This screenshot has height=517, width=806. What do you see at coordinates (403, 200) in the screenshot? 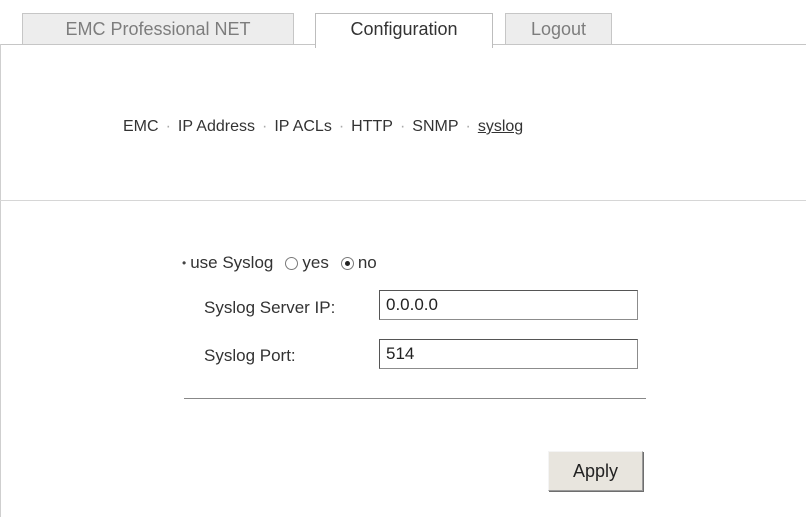
I see `section-divider` at bounding box center [403, 200].